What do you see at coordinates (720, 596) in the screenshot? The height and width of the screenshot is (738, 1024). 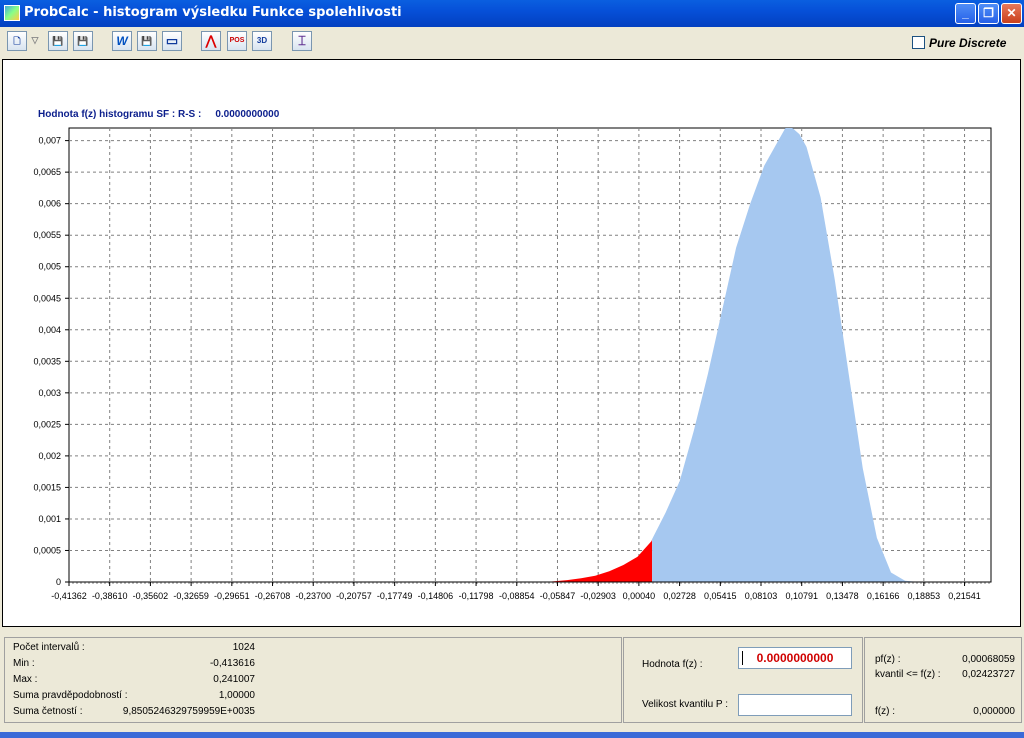 I see `x-tick-label: 0,05415` at bounding box center [720, 596].